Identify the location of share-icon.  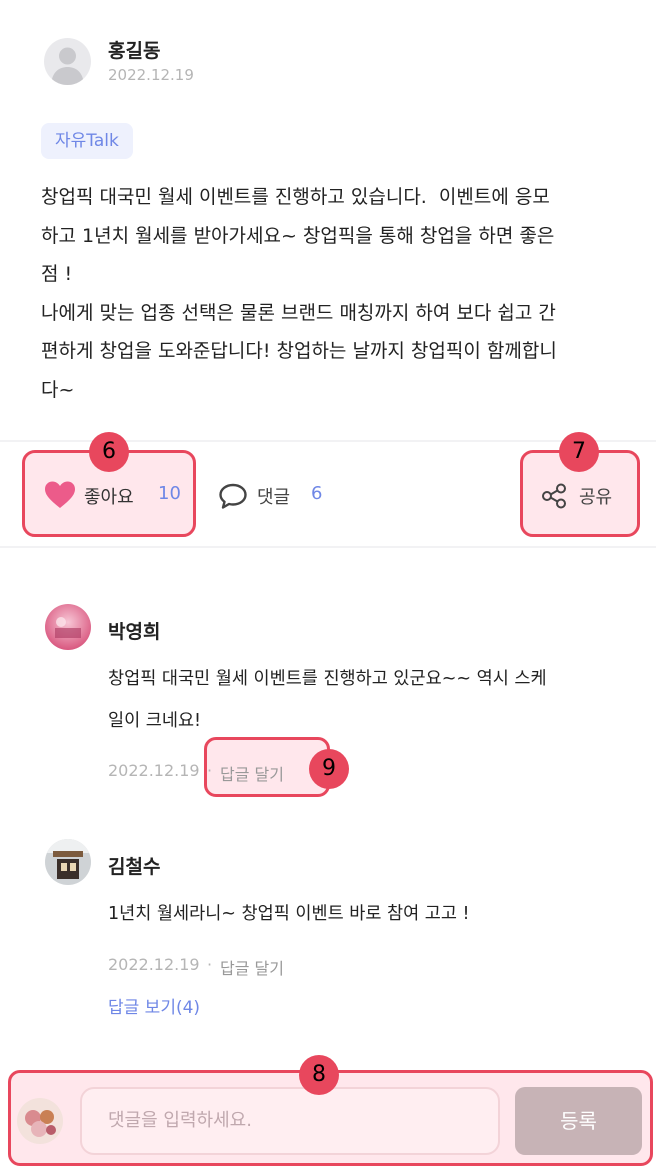
(554, 496).